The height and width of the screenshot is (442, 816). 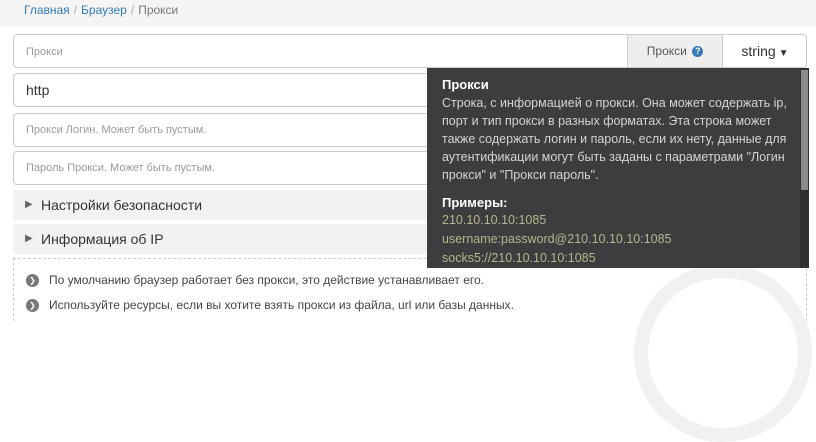 What do you see at coordinates (804, 130) in the screenshot?
I see `tooltip-scrollbar-thumb` at bounding box center [804, 130].